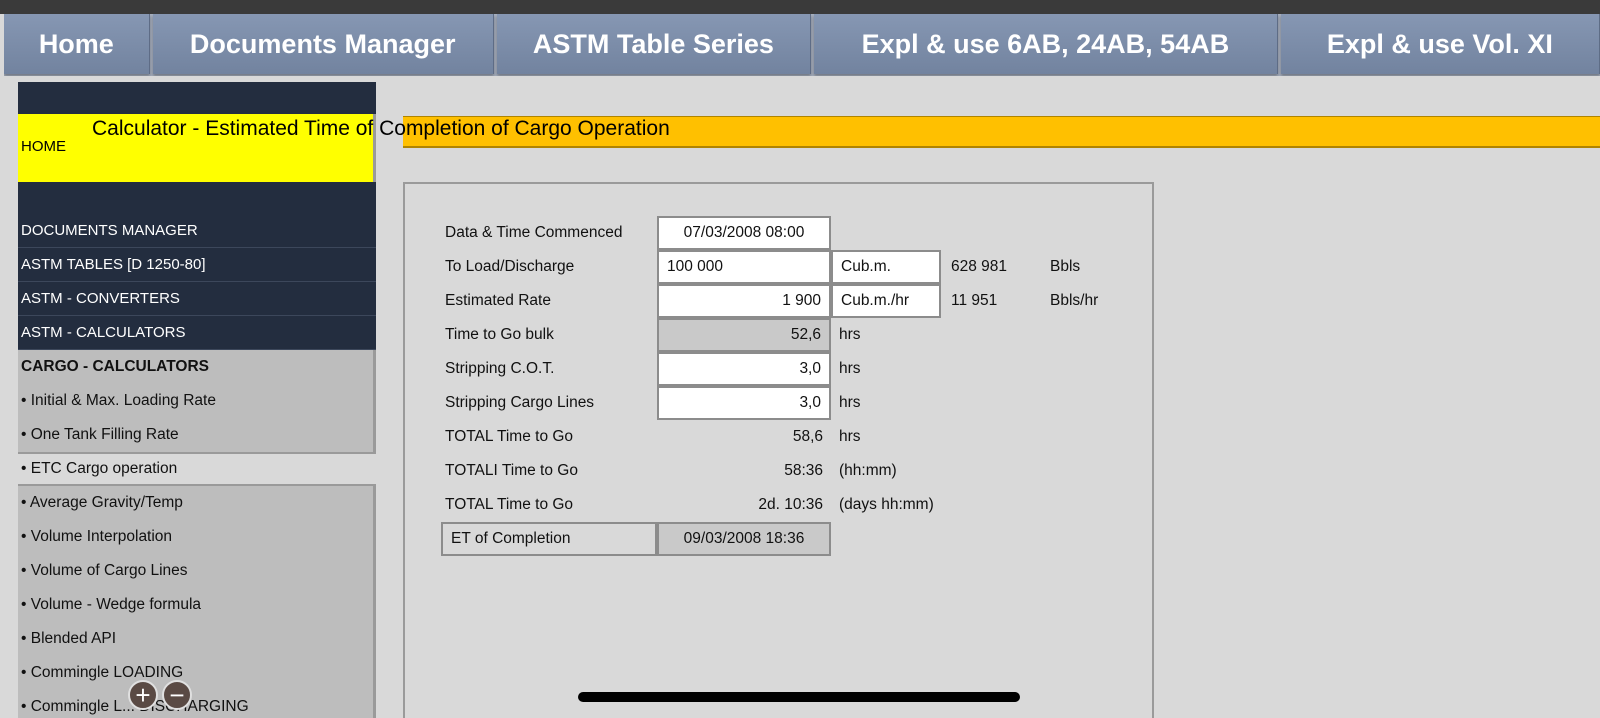 The height and width of the screenshot is (718, 1600). Describe the element at coordinates (498, 300) in the screenshot. I see `rate-label: Estimated Rate` at that location.